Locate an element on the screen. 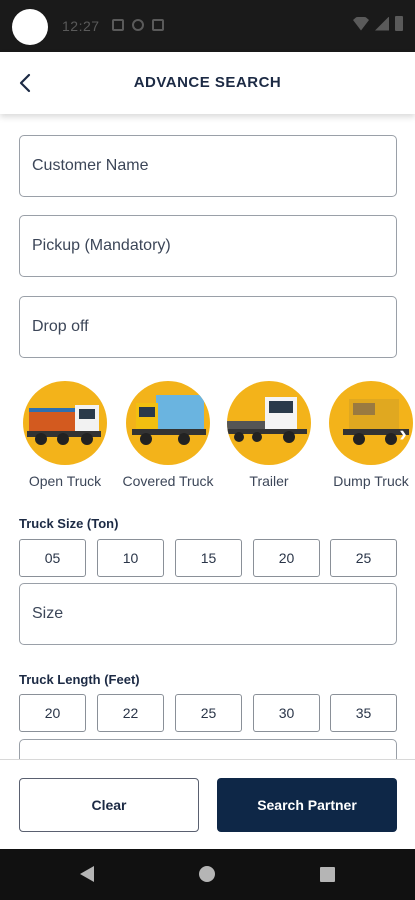  truck-length-option: 25 is located at coordinates (208, 713).